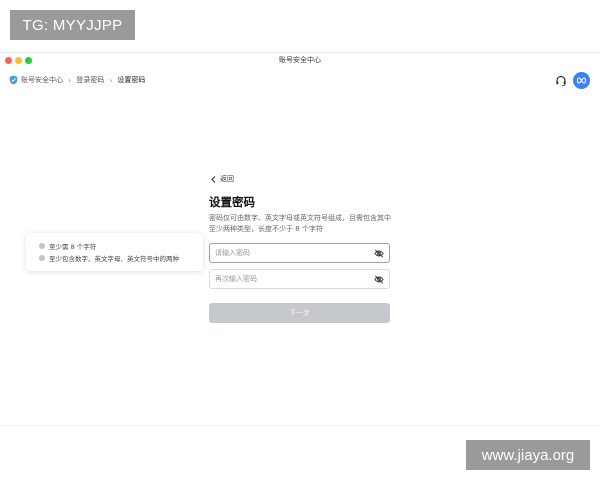 The height and width of the screenshot is (480, 600). I want to click on password-rules-tooltip: 至少需 8 个字符 至少包含数字、英文字母、英文符号中的两种, so click(114, 252).